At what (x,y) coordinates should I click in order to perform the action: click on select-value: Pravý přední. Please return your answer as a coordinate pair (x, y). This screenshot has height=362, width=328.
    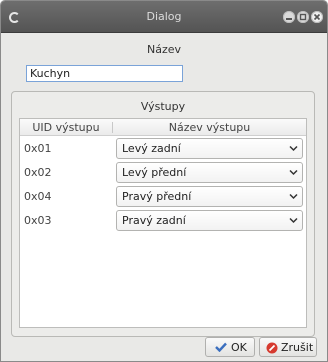
    Looking at the image, I should click on (157, 196).